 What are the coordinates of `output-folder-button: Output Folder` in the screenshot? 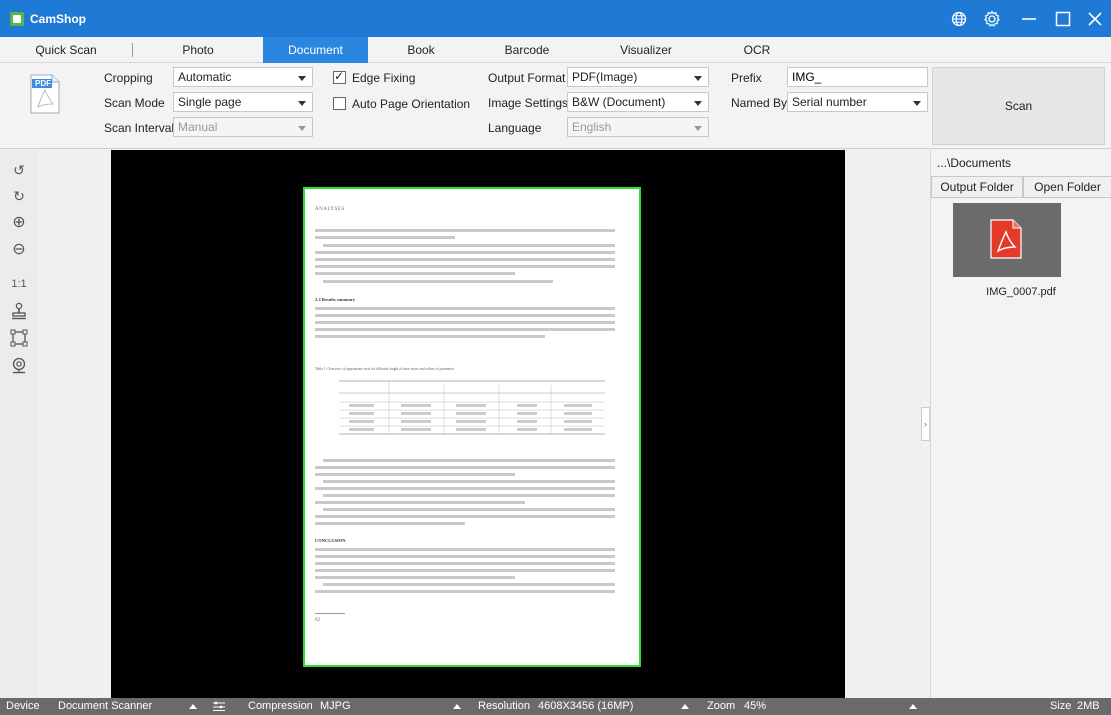 It's located at (977, 187).